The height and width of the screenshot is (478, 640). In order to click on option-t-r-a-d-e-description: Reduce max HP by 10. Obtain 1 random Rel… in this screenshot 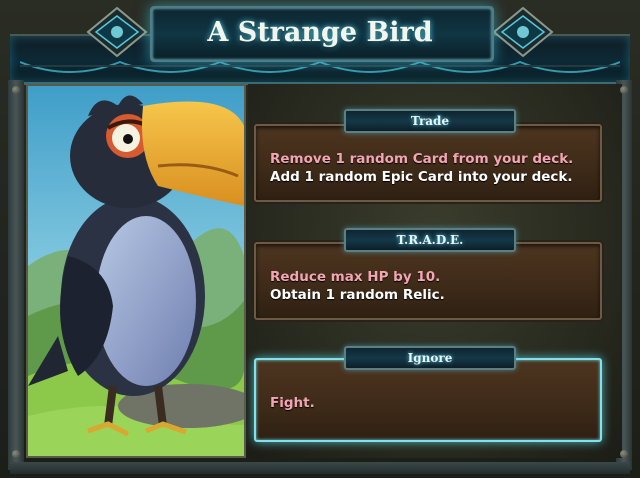, I will do `click(430, 286)`.